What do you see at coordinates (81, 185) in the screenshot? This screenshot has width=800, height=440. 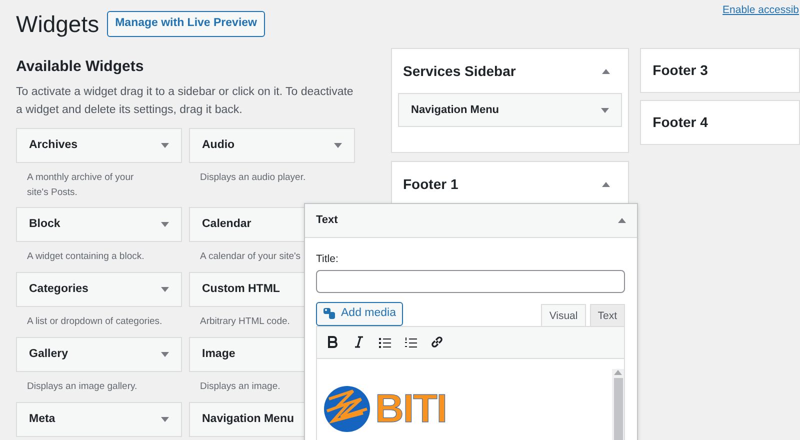 I see `widget-description: A monthly archive of your site's Posts.` at bounding box center [81, 185].